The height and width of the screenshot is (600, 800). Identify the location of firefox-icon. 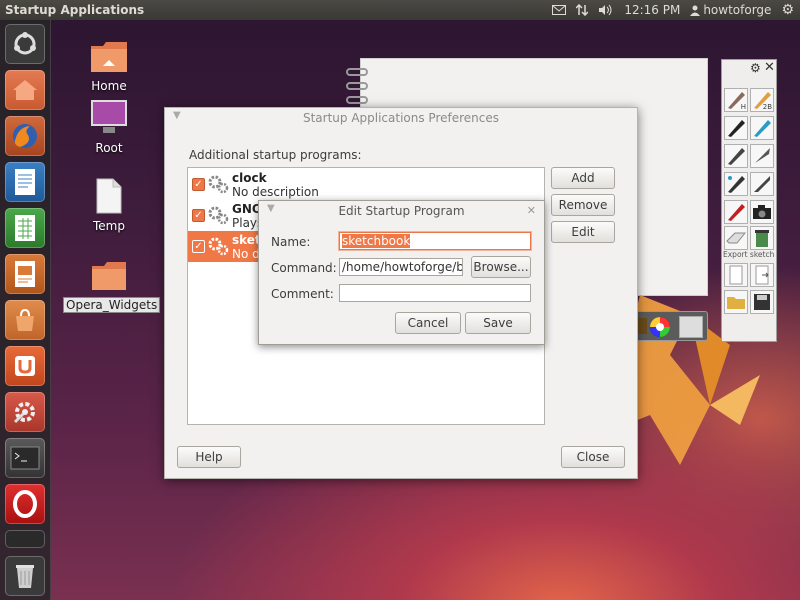
(25, 136).